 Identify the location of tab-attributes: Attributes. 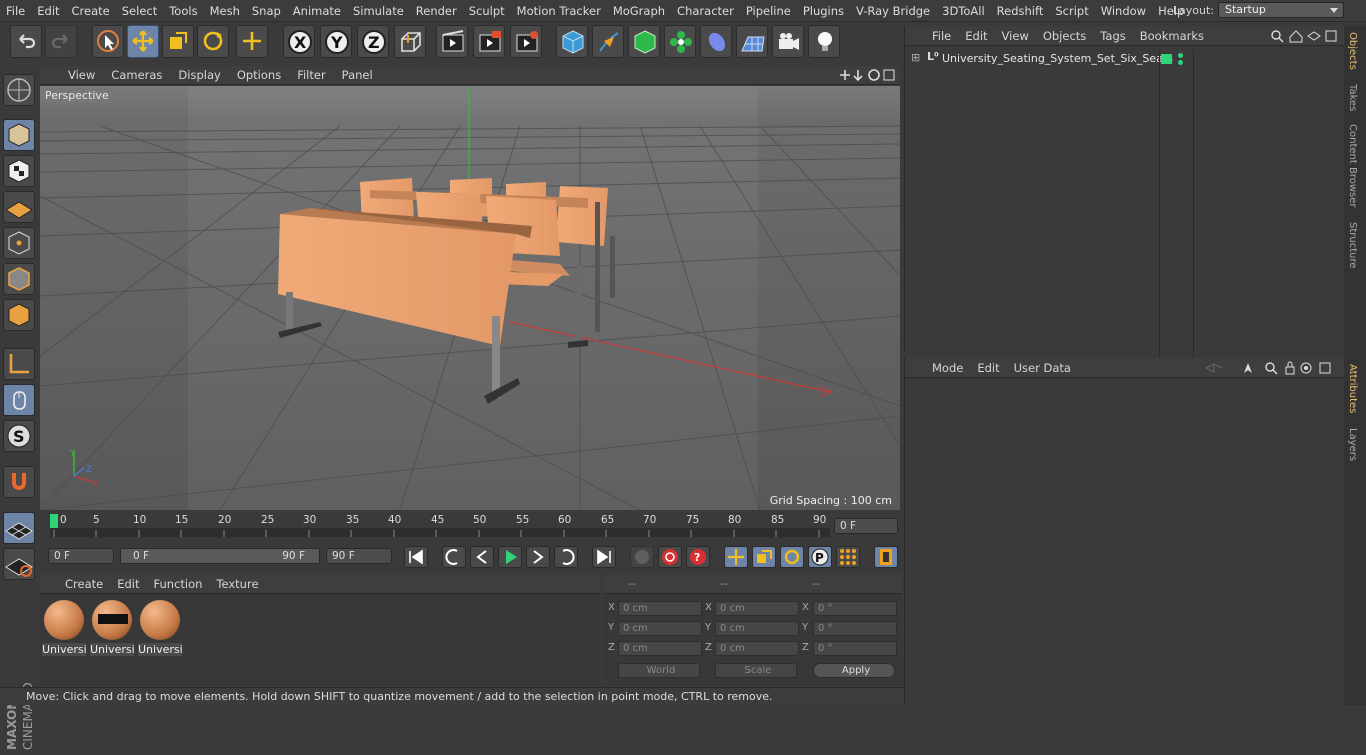
(1352, 388).